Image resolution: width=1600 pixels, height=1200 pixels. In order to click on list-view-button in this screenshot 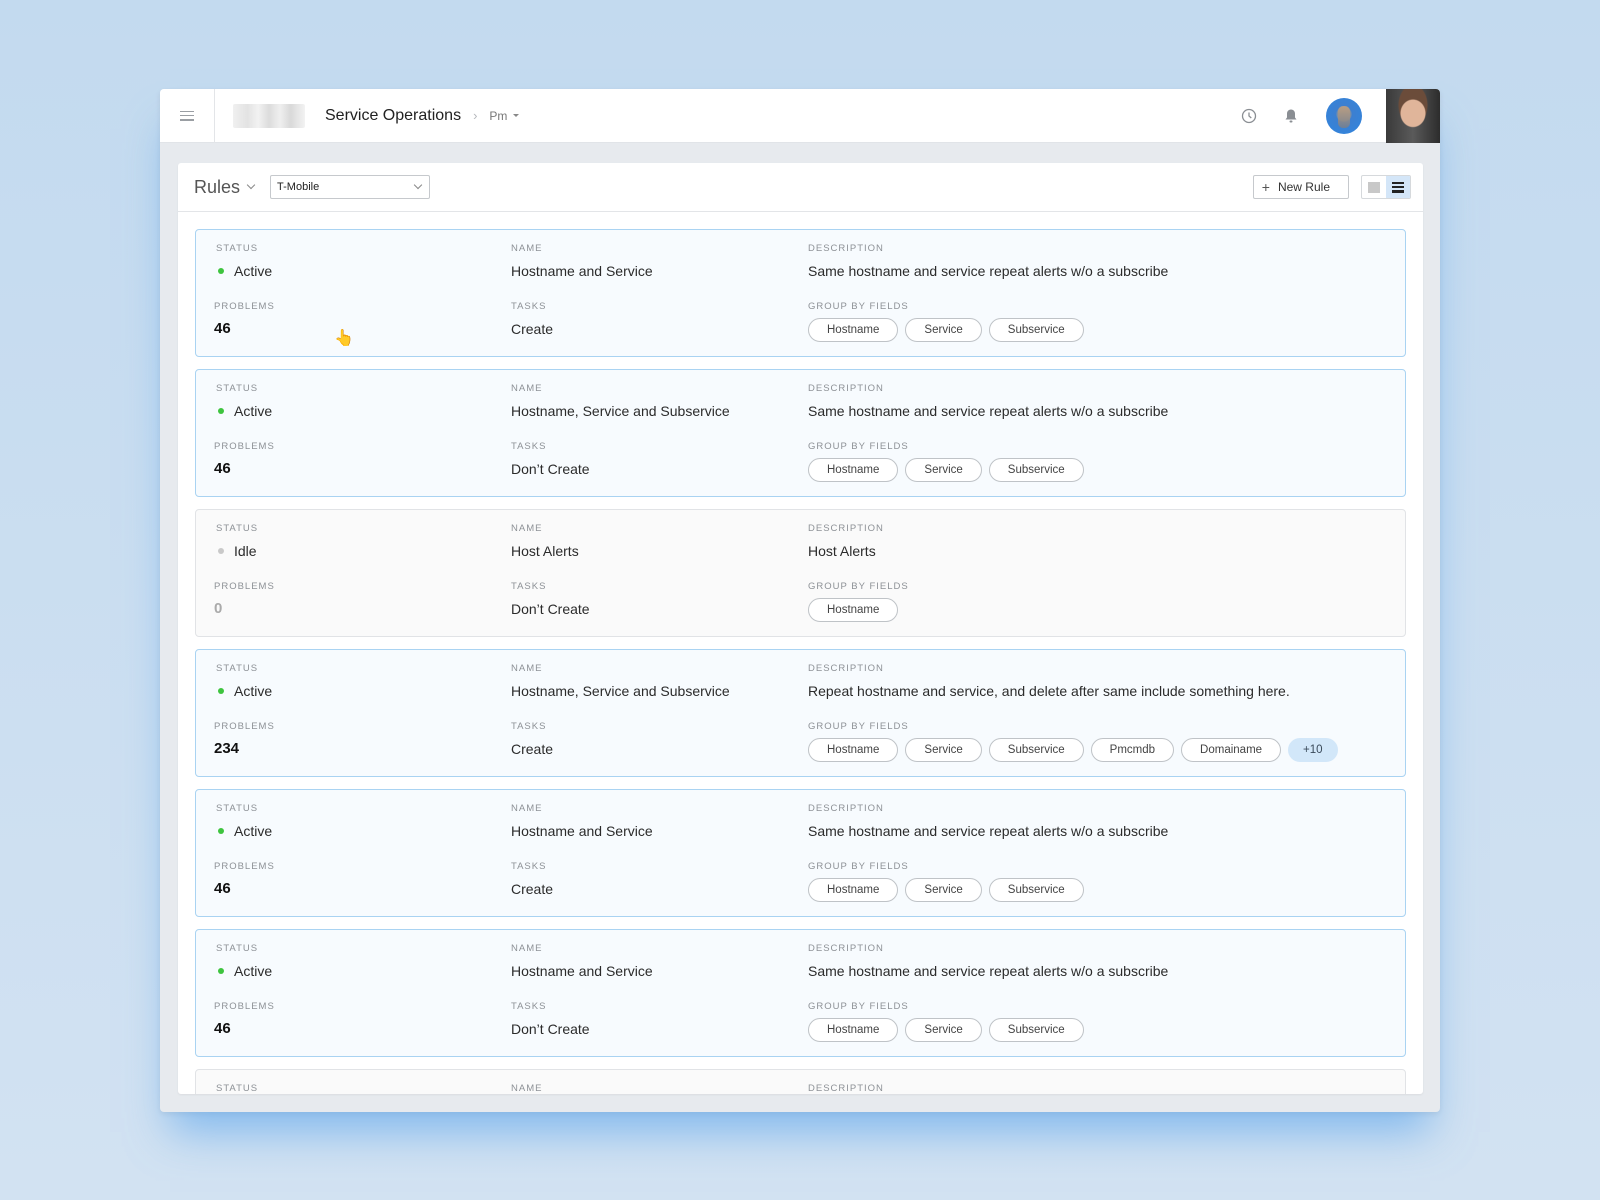, I will do `click(1398, 187)`.